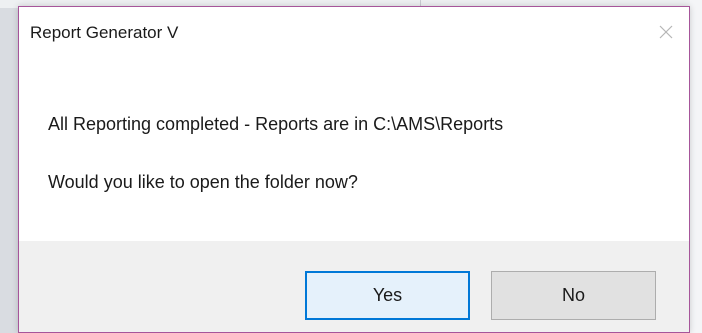 This screenshot has height=333, width=702. Describe the element at coordinates (573, 295) in the screenshot. I see `no-button: No` at that location.